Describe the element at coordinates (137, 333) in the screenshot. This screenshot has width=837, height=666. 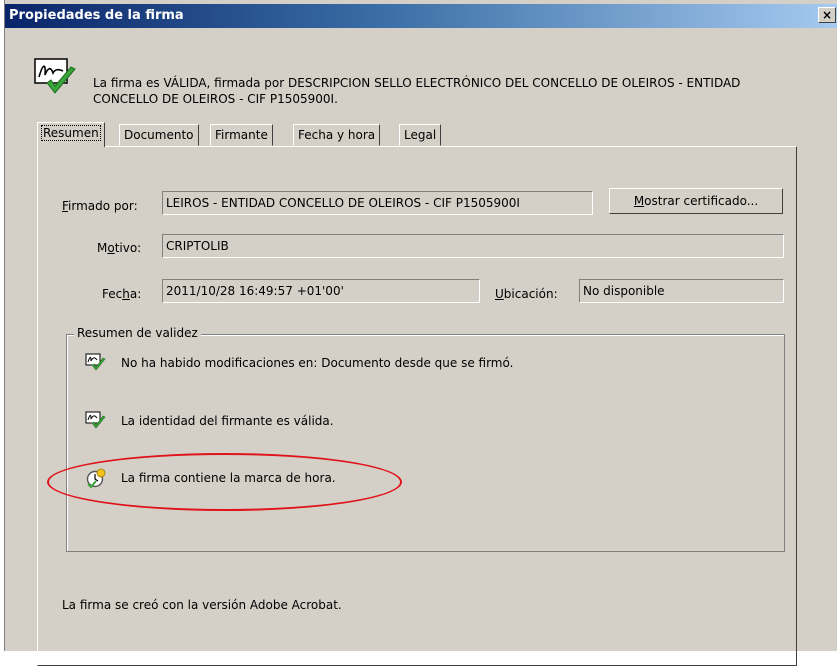
I see `validity-summary-title: Resumen de validez` at that location.